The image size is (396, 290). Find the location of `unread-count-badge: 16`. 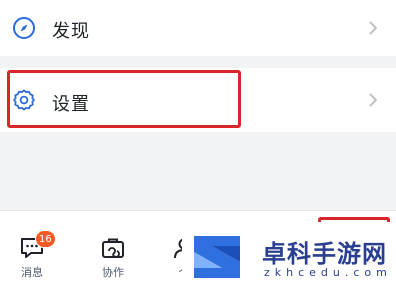

unread-count-badge: 16 is located at coordinates (45, 239).